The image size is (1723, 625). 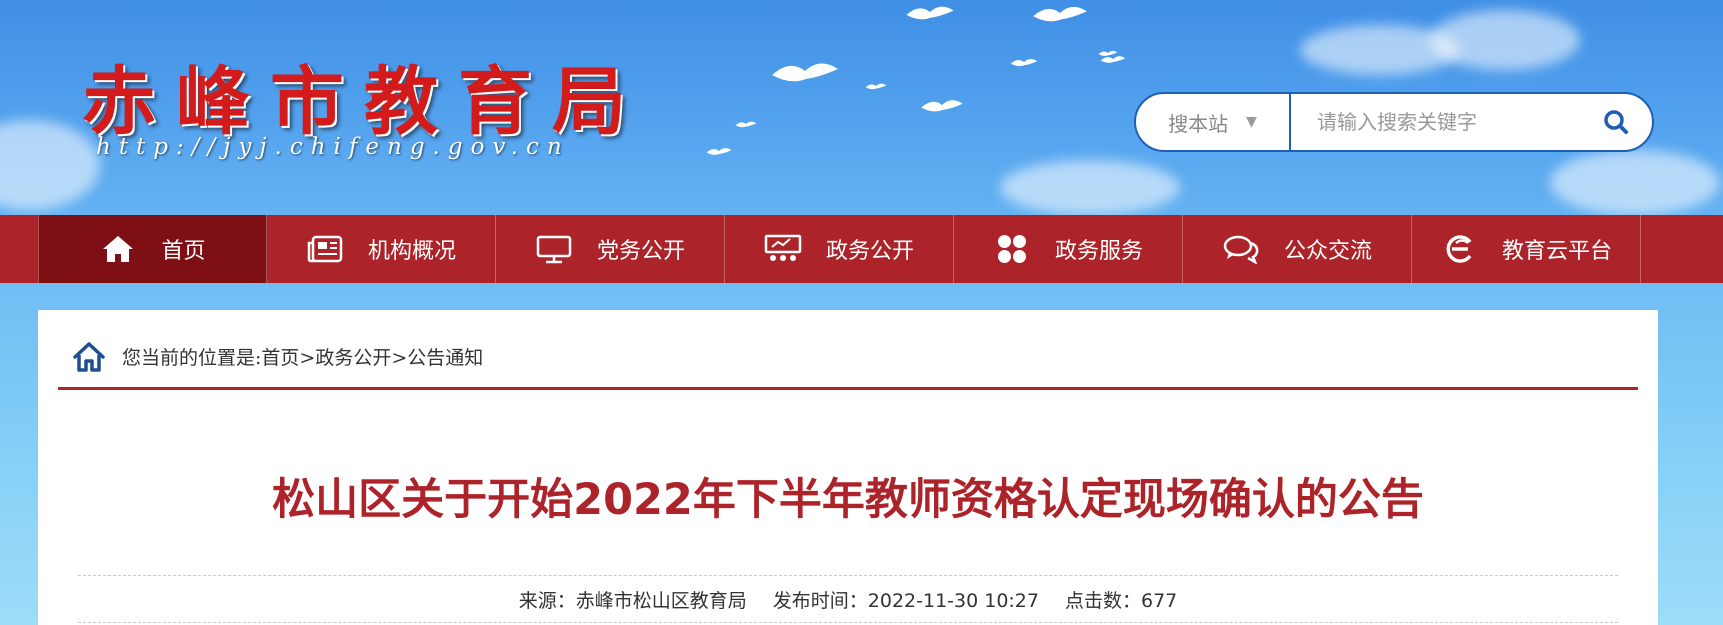 What do you see at coordinates (905, 600) in the screenshot?
I see `article-publish-time: 发布时间：2022-11-30 10:27` at bounding box center [905, 600].